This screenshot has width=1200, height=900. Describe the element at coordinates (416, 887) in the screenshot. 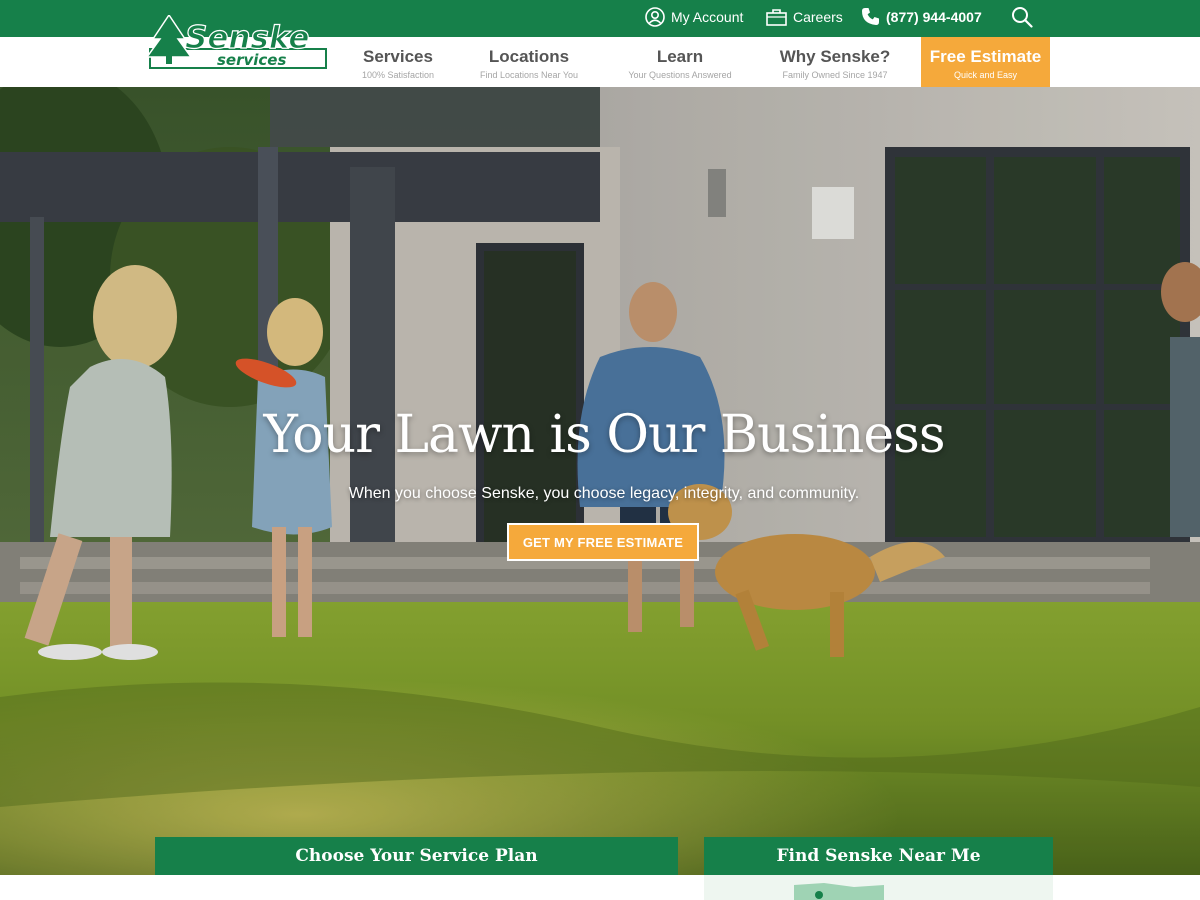

I see `service-plan-card-body` at that location.